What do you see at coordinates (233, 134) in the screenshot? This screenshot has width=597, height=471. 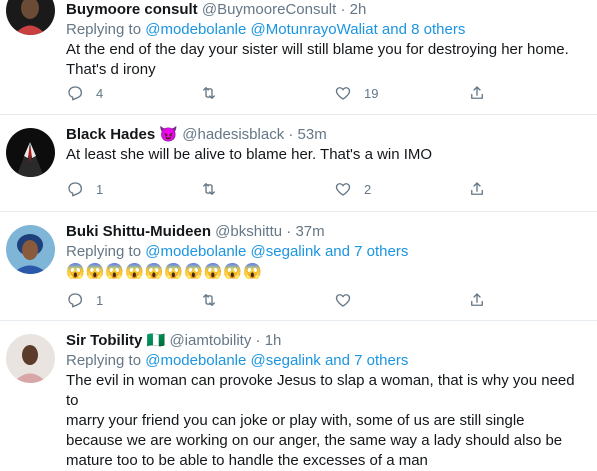 I see `author-handle: @hadesisblack` at bounding box center [233, 134].